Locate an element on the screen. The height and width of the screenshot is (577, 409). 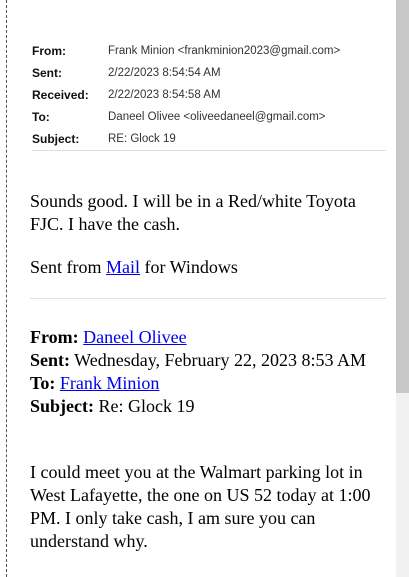
received-value: 2/22/2023 8:54:58 AM is located at coordinates (164, 95).